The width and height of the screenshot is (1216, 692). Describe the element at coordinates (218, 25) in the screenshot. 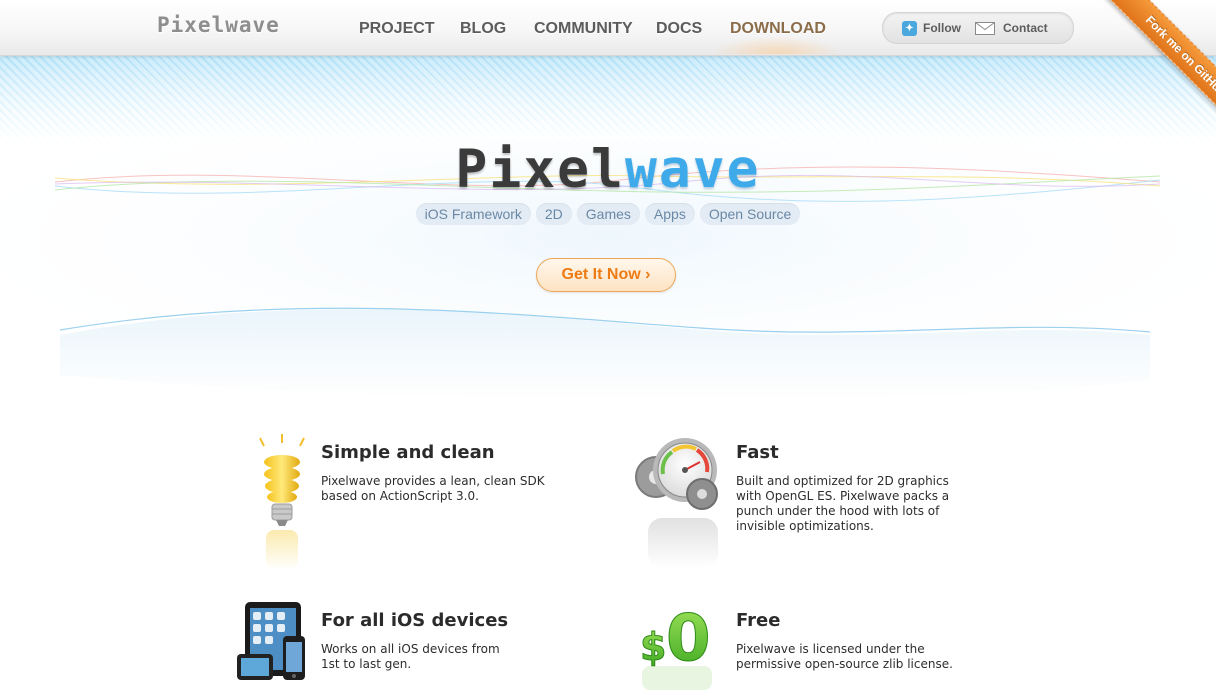

I see `nav-logo: Pixelwave` at that location.